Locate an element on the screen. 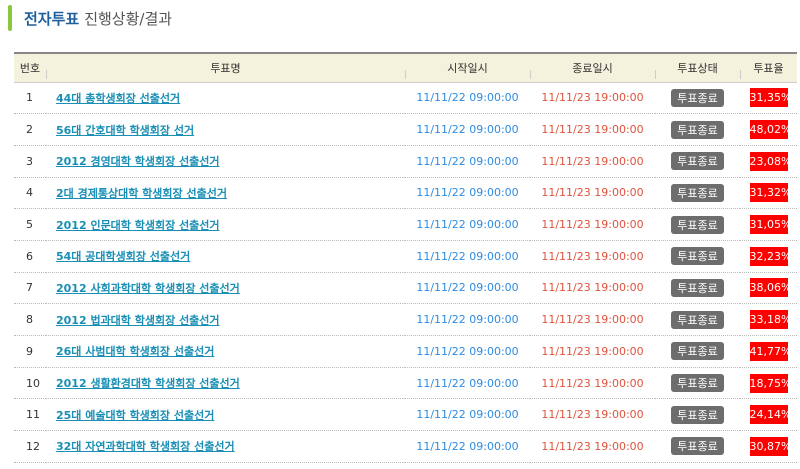 This screenshot has height=469, width=800. vote-name-link: 26대 사범대학 학생회장 선출선거 is located at coordinates (135, 351).